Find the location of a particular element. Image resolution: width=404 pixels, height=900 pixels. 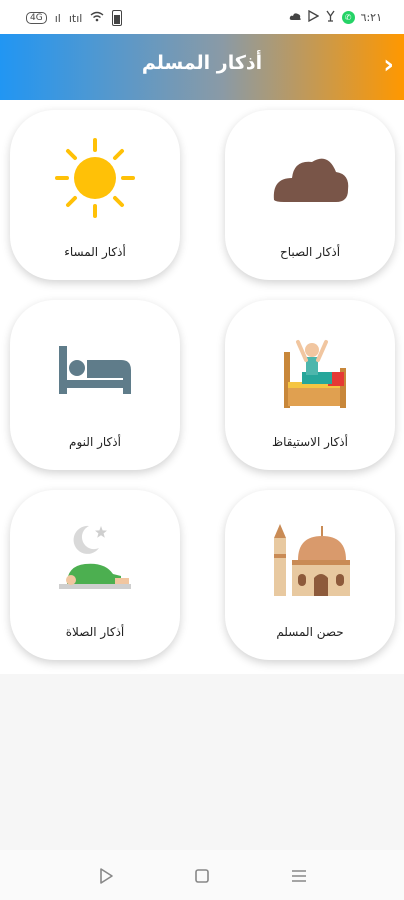

mosque-icon is located at coordinates (312, 560).